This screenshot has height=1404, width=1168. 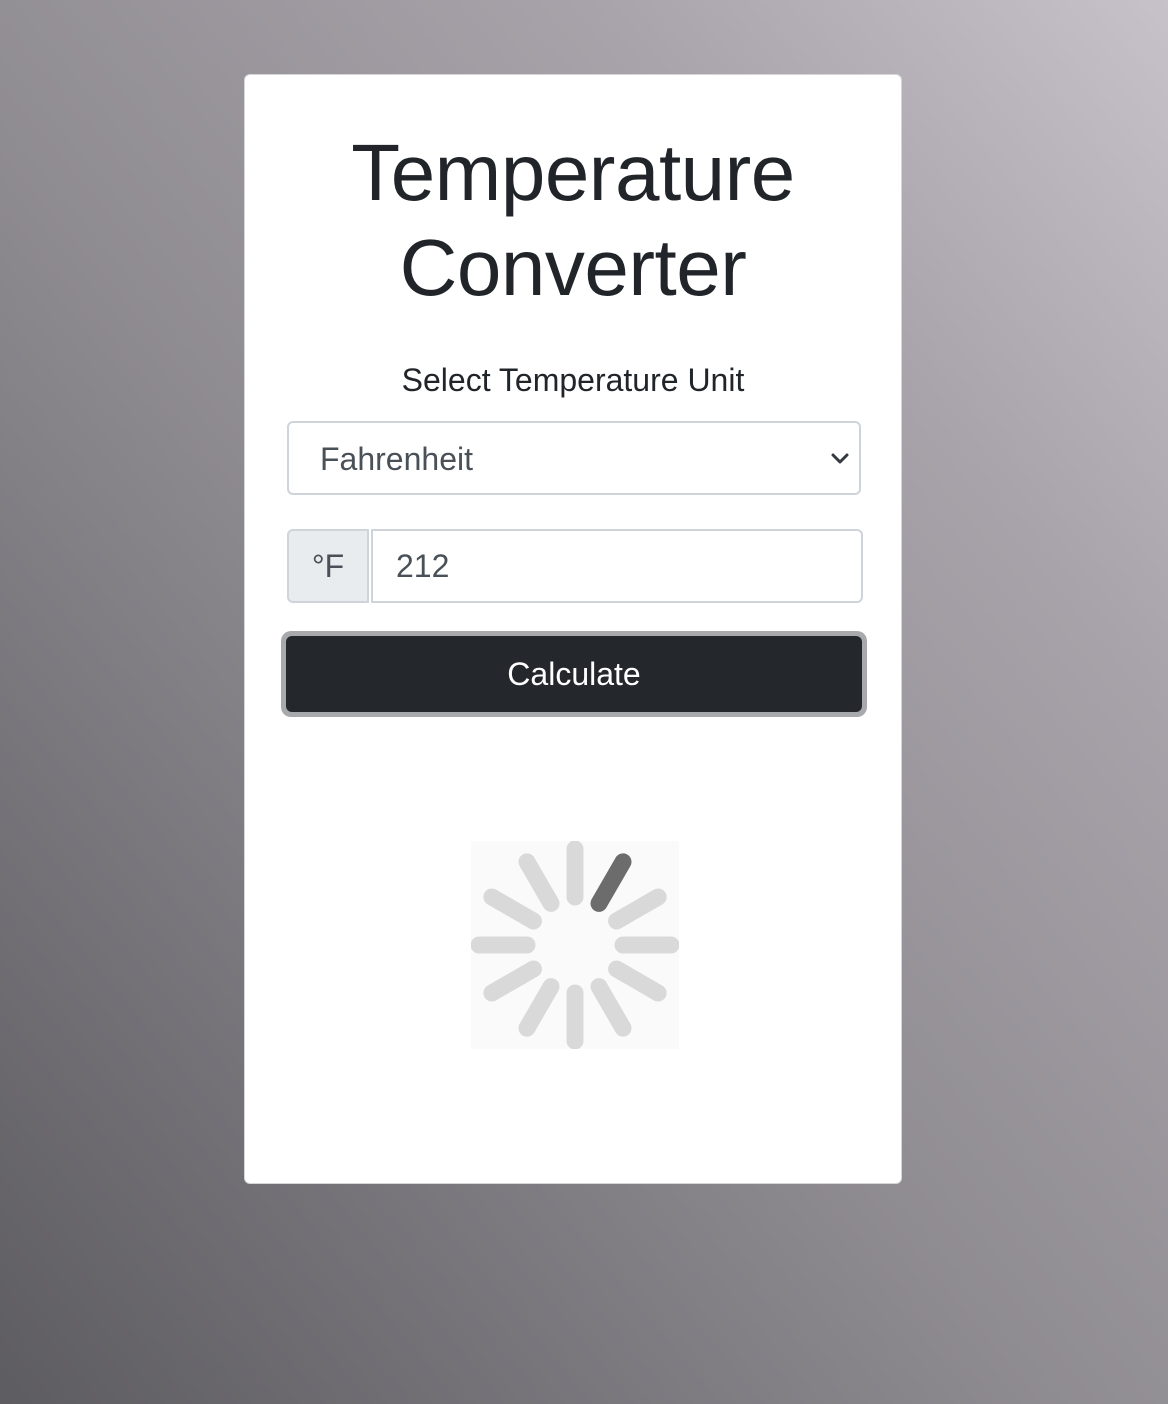 I want to click on calculate-button: Calculate, so click(x=574, y=674).